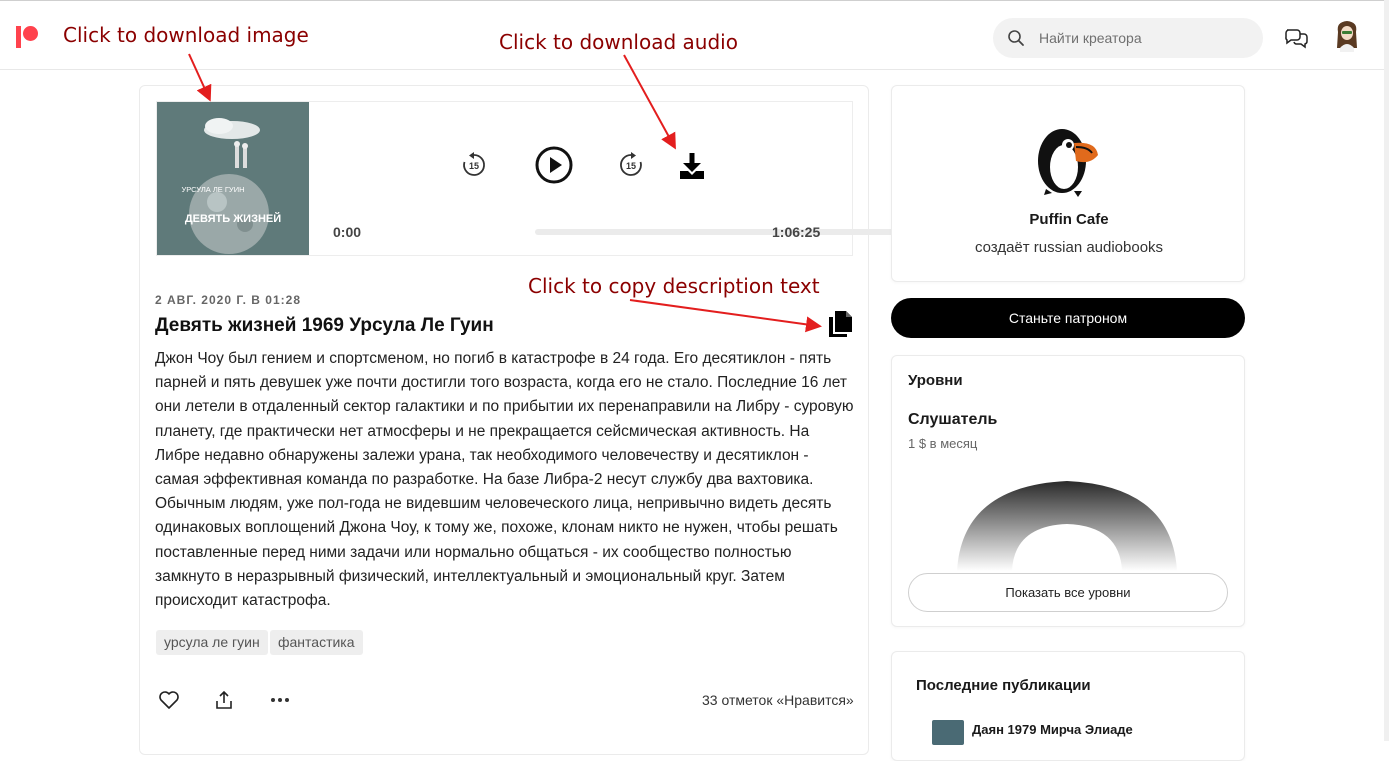 This screenshot has width=1389, height=761. What do you see at coordinates (1067, 526) in the screenshot?
I see `tier-image` at bounding box center [1067, 526].